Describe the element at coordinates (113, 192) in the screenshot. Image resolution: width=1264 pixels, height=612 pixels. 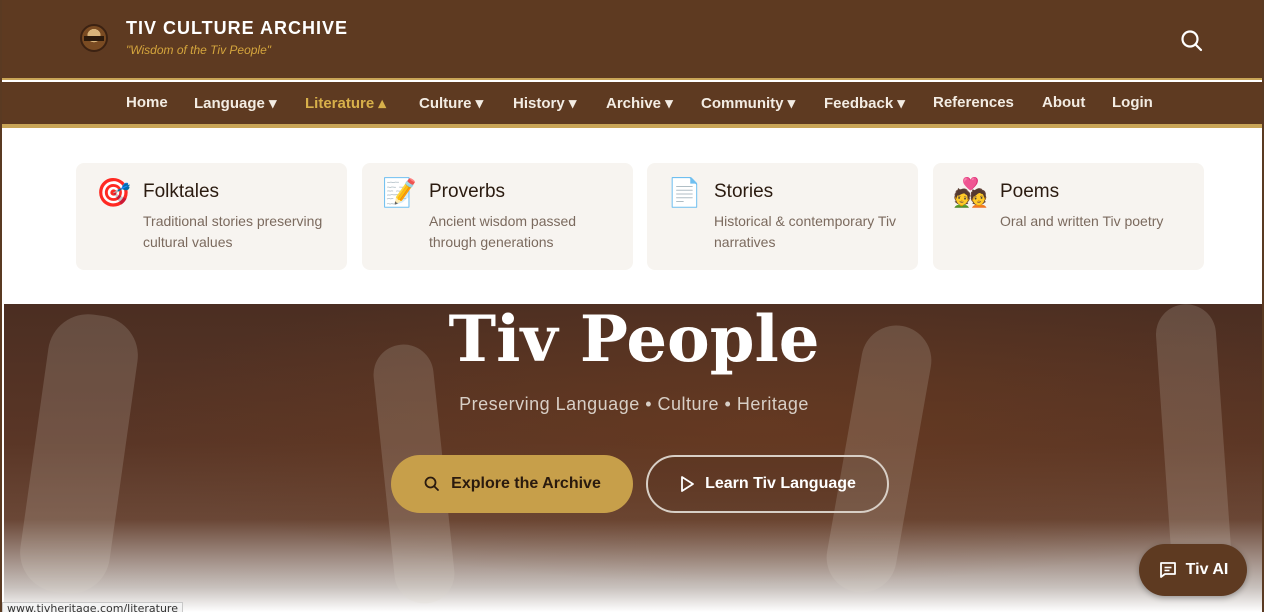
I see `target-icon: 🎯` at that location.